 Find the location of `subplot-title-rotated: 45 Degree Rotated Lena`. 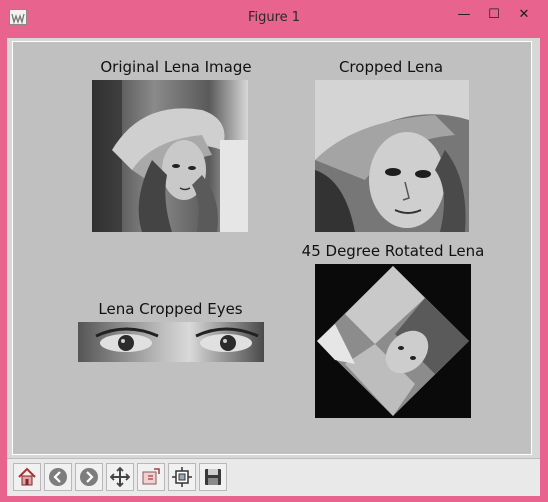

subplot-title-rotated: 45 Degree Rotated Lena is located at coordinates (393, 251).